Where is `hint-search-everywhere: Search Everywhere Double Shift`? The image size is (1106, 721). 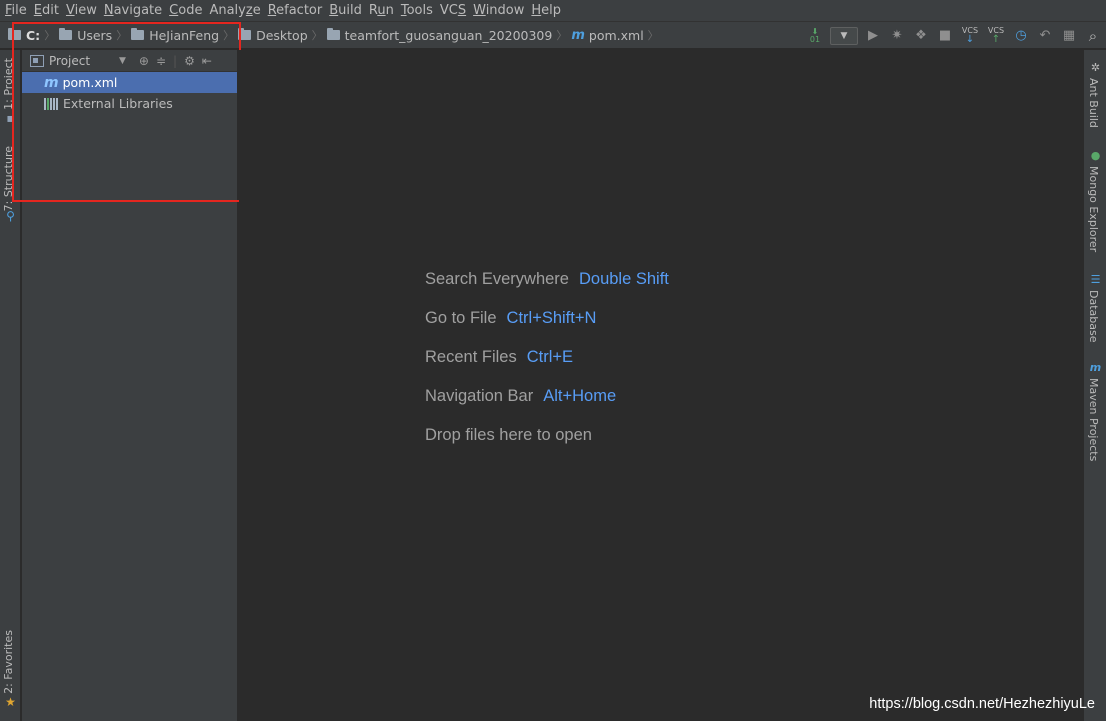 hint-search-everywhere: Search Everywhere Double Shift is located at coordinates (547, 279).